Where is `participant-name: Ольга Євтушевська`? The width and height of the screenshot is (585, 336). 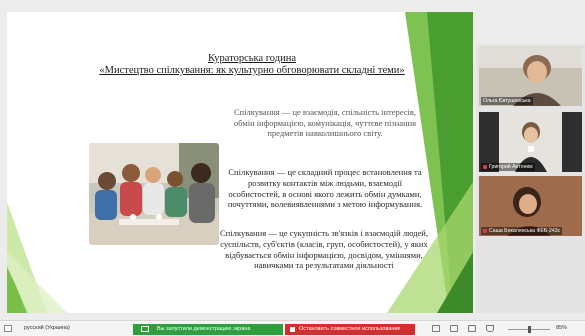 participant-name: Ольга Євтушевська is located at coordinates (507, 101).